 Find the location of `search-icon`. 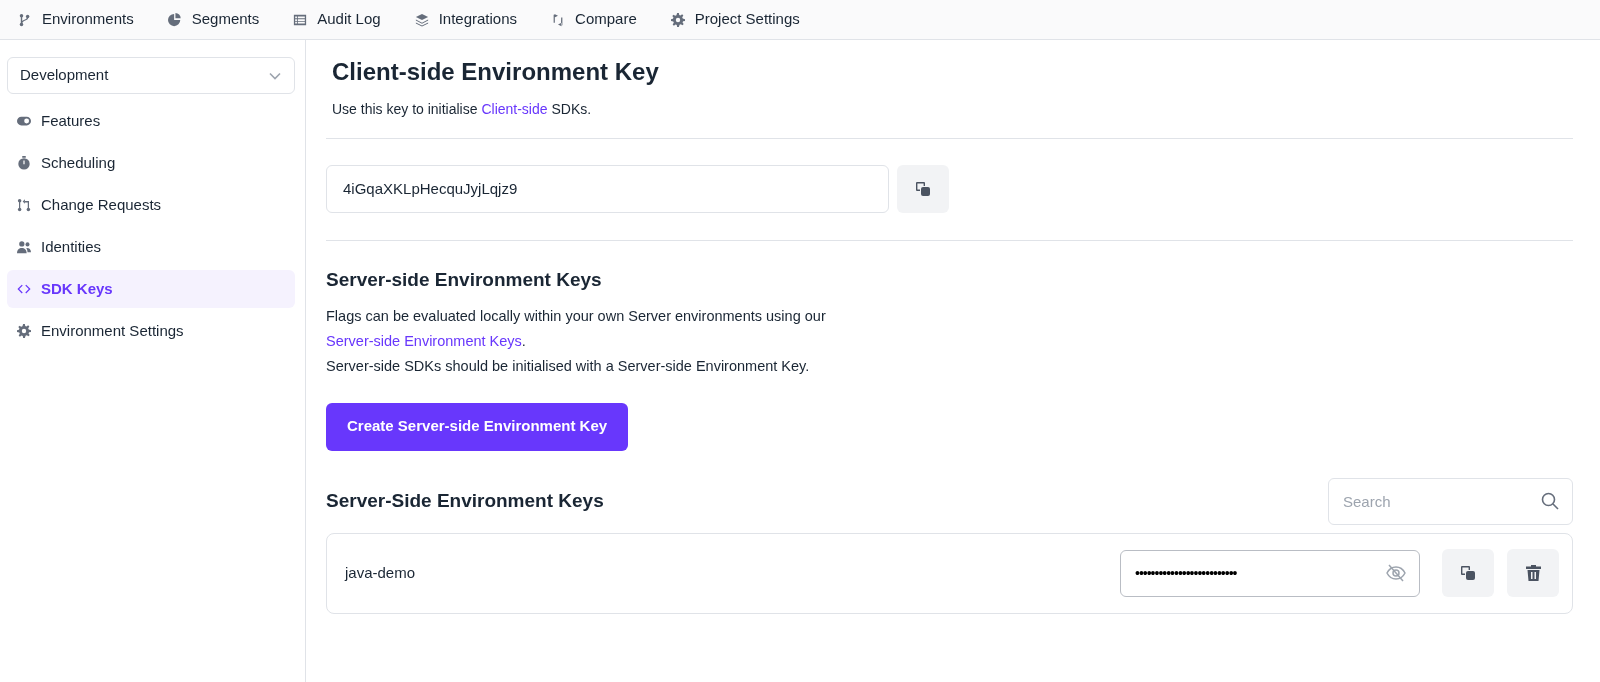

search-icon is located at coordinates (1550, 501).